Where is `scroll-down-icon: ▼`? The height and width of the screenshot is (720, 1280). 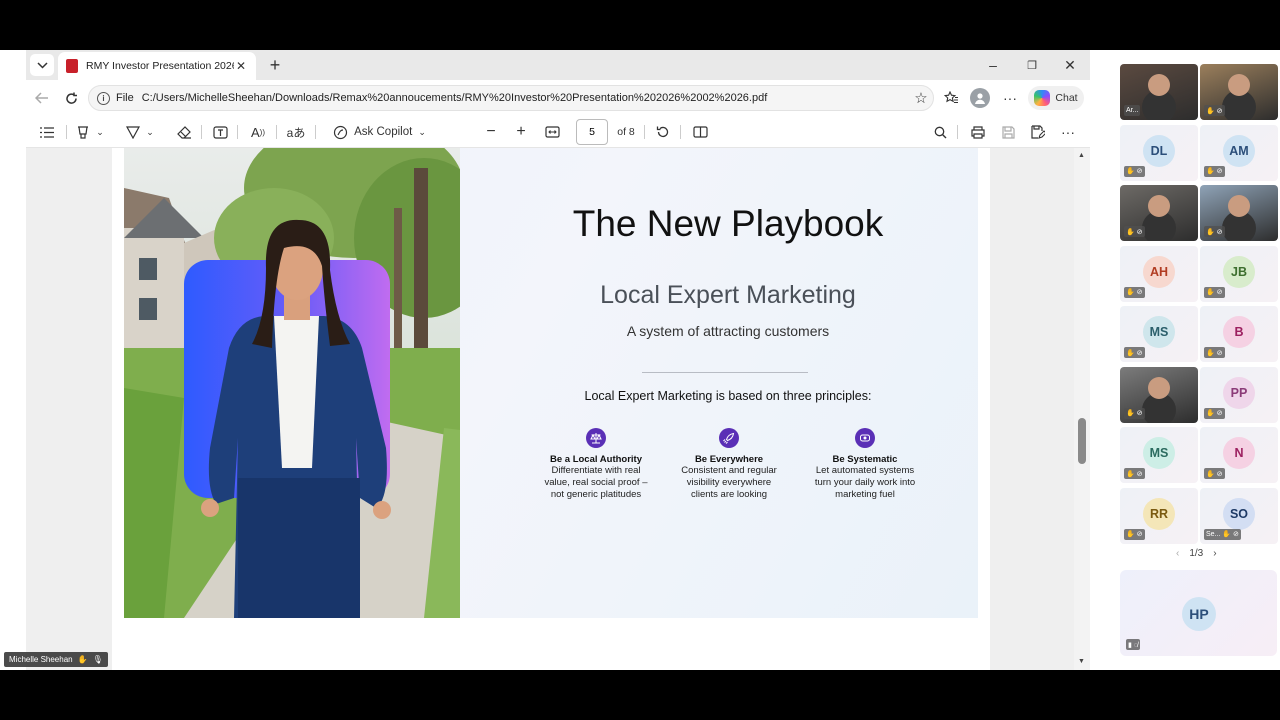 scroll-down-icon: ▼ is located at coordinates (1081, 661).